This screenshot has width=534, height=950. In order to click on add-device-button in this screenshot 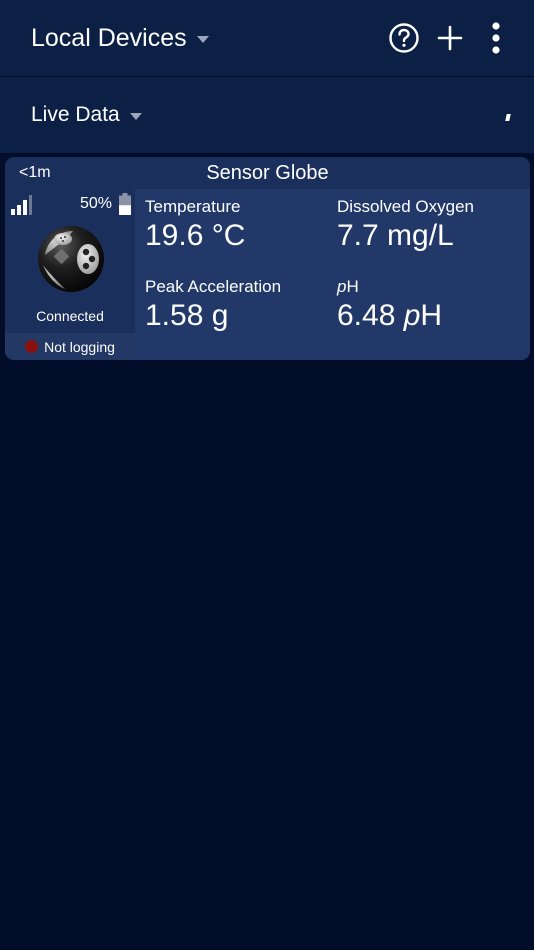, I will do `click(450, 38)`.